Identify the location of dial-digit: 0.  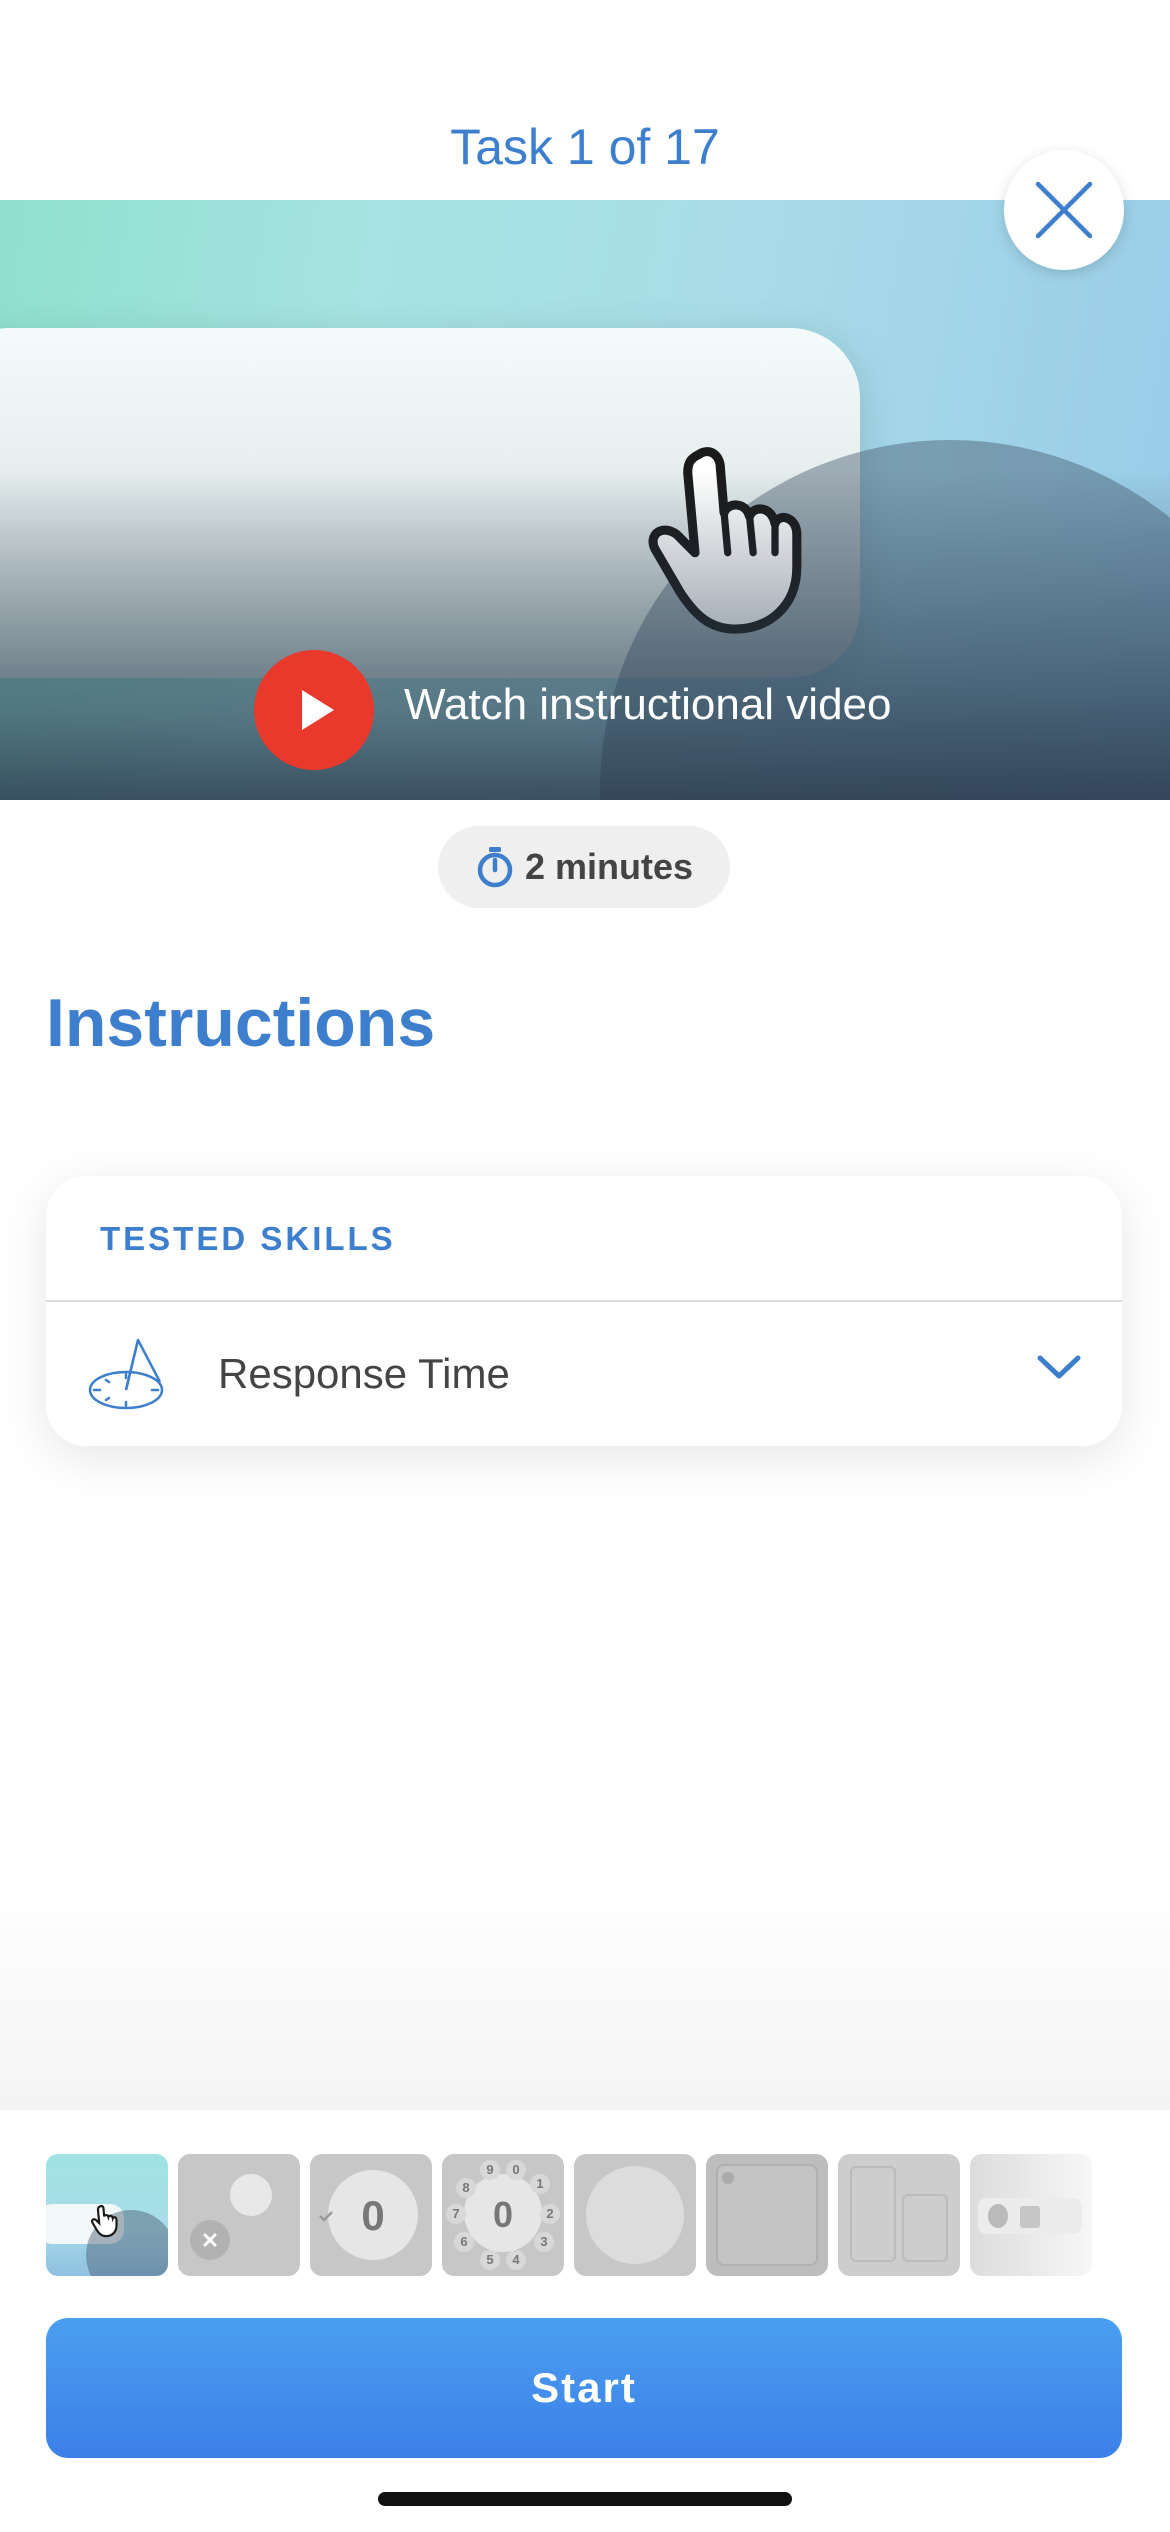
(516, 2169).